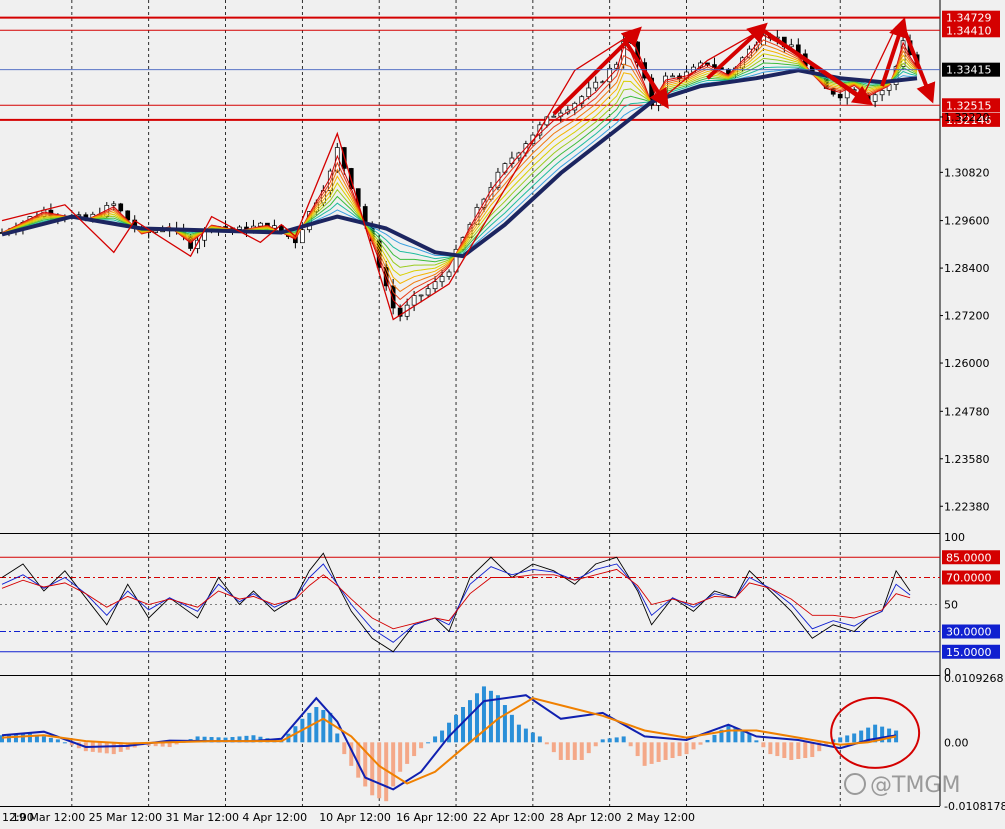  I want to click on x-tick-label: 25 Mar 12:00, so click(125, 817).